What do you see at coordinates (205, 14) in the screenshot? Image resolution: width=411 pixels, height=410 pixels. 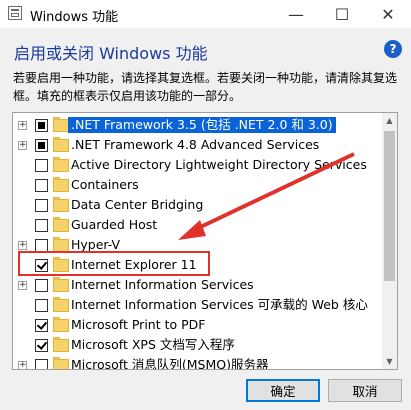 I see `title-bar: Windows 功能 — ☐ ✕` at bounding box center [205, 14].